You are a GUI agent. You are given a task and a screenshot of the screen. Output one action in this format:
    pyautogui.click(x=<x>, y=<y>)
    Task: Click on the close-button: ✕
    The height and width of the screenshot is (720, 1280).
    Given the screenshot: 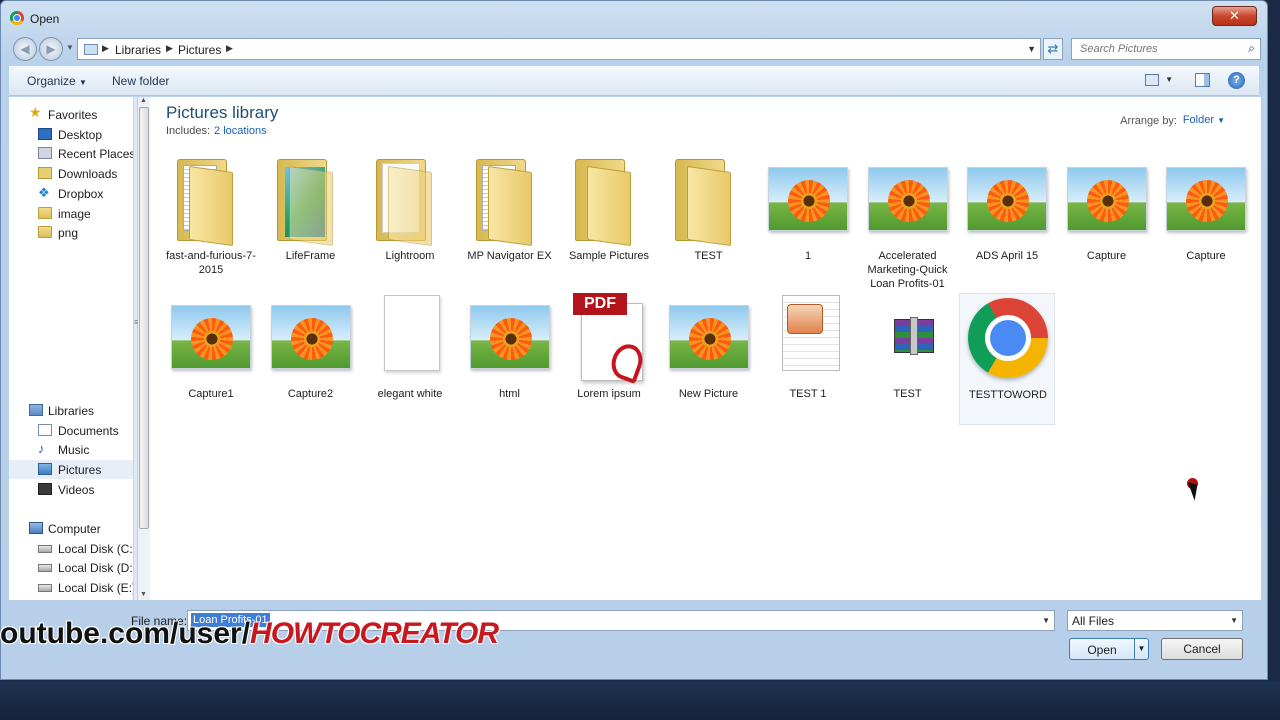 What is the action you would take?
    pyautogui.click(x=1234, y=16)
    